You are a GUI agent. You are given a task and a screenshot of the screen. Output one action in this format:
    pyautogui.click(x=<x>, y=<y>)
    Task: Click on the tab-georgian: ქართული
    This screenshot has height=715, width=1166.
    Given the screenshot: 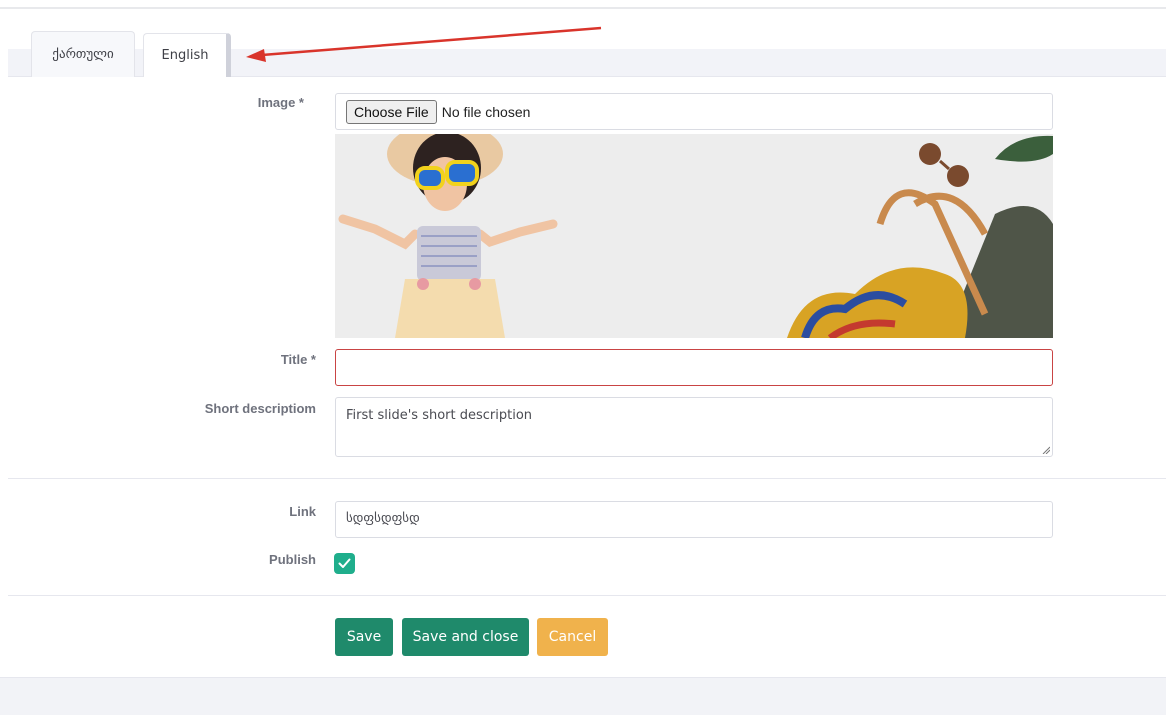 What is the action you would take?
    pyautogui.click(x=83, y=54)
    